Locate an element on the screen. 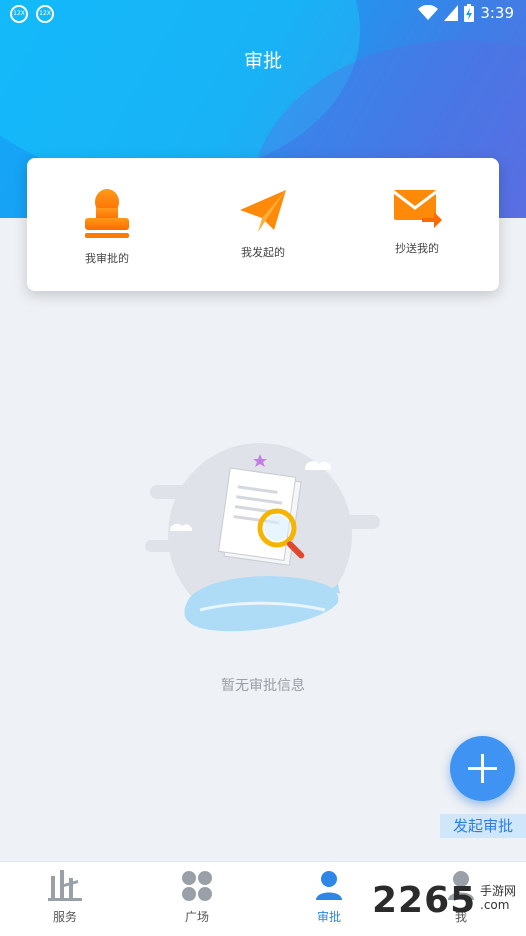 Image resolution: width=526 pixels, height=936 pixels. mail-forward-icon is located at coordinates (417, 209).